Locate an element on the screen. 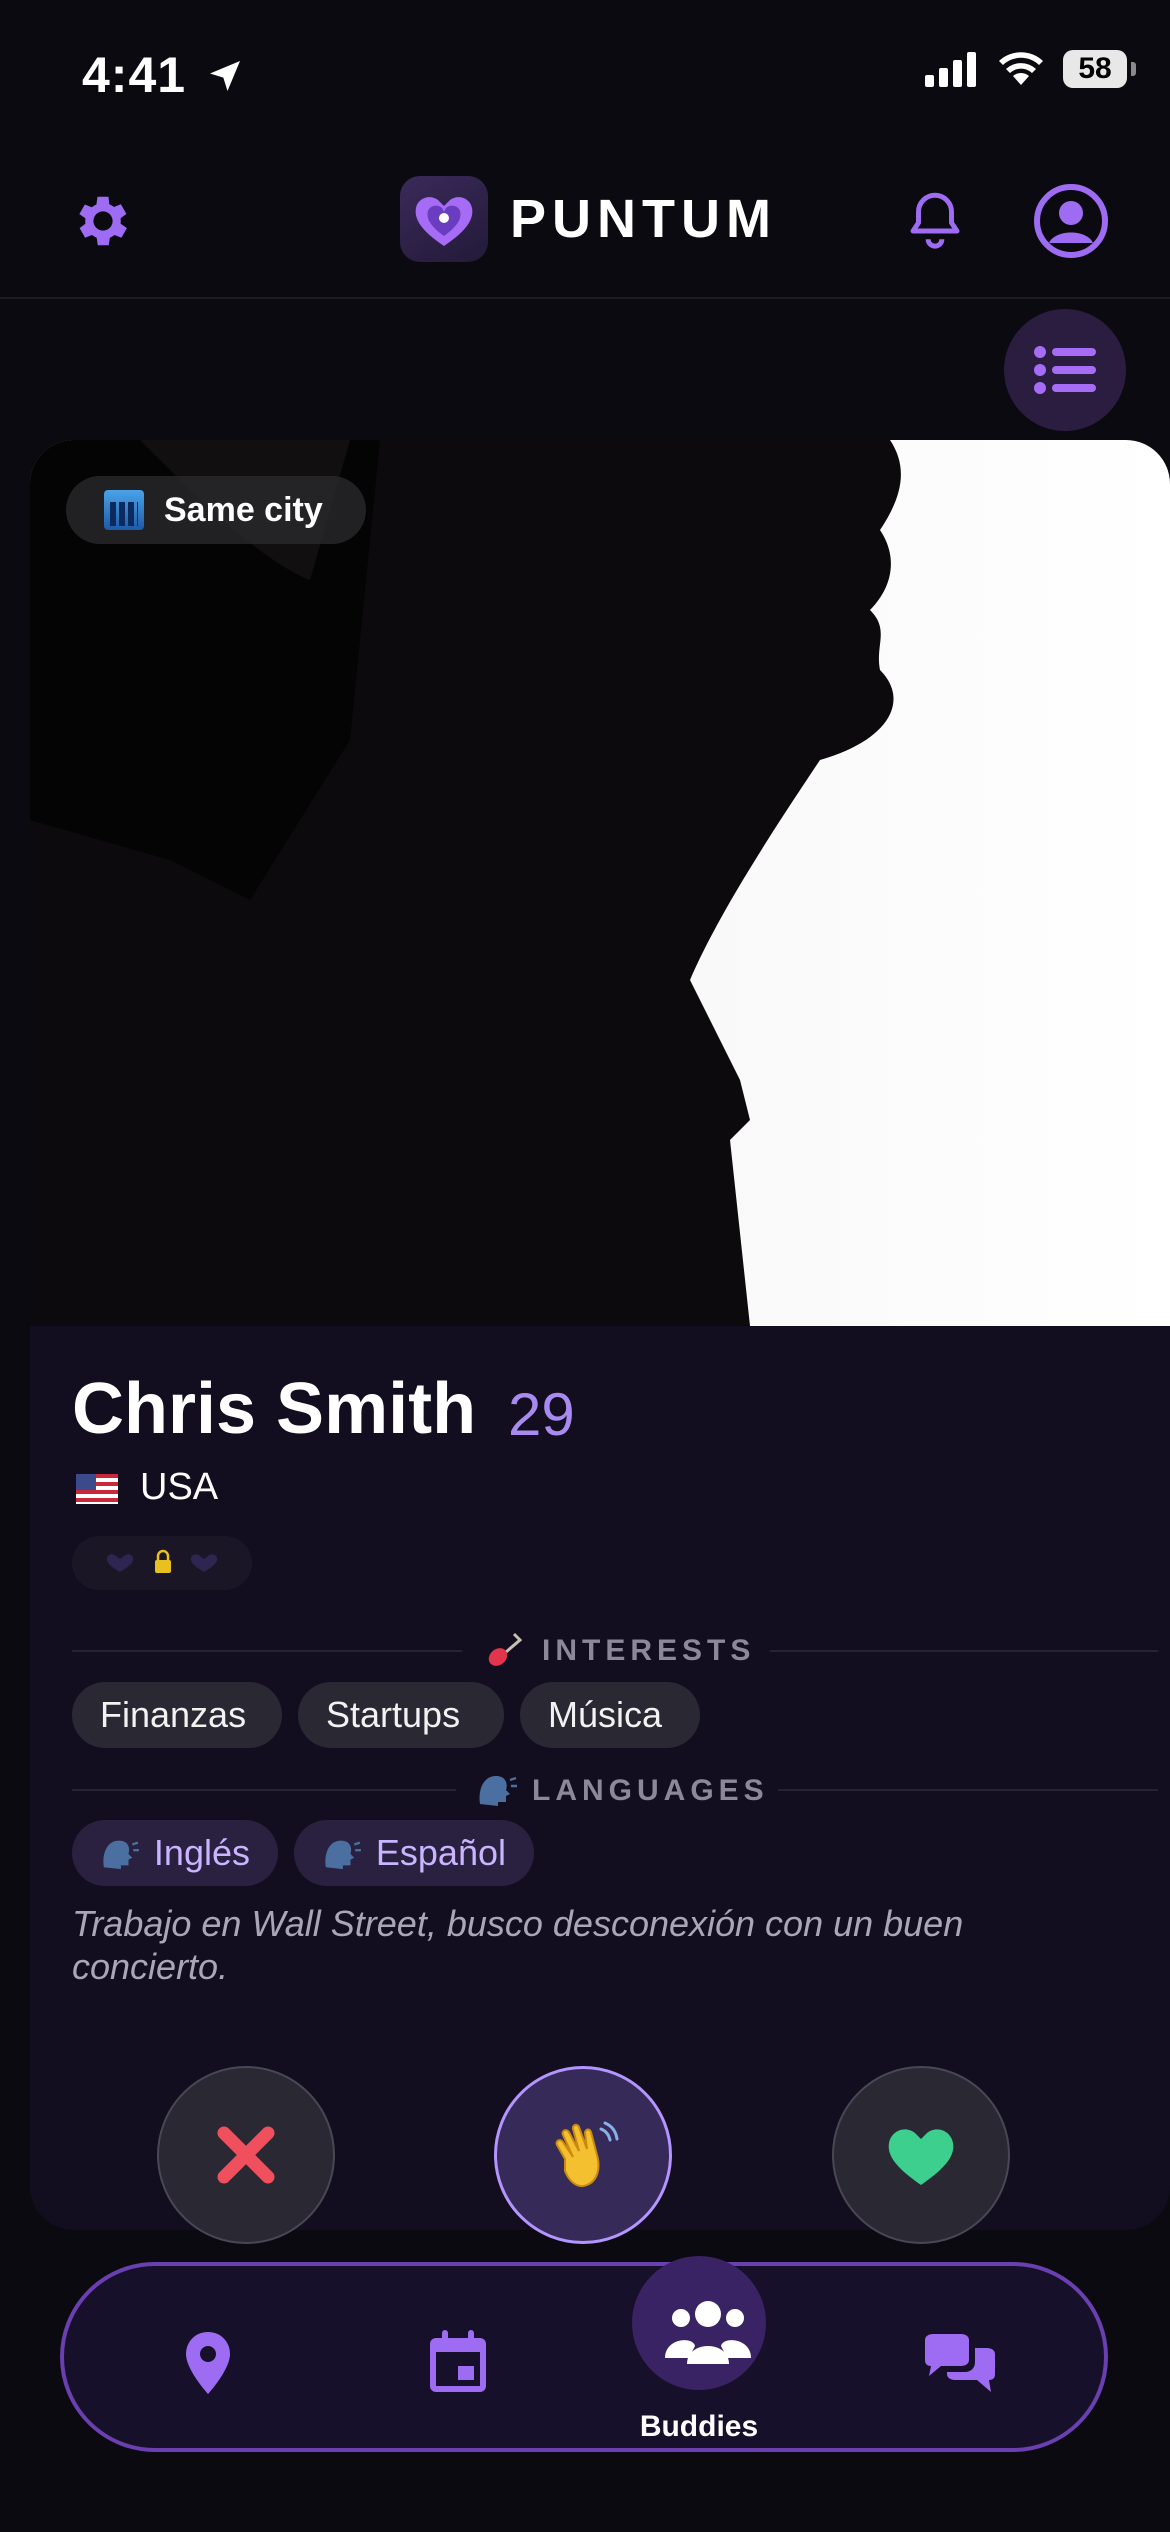 The image size is (1170, 2532). battery-cap is located at coordinates (1133, 69).